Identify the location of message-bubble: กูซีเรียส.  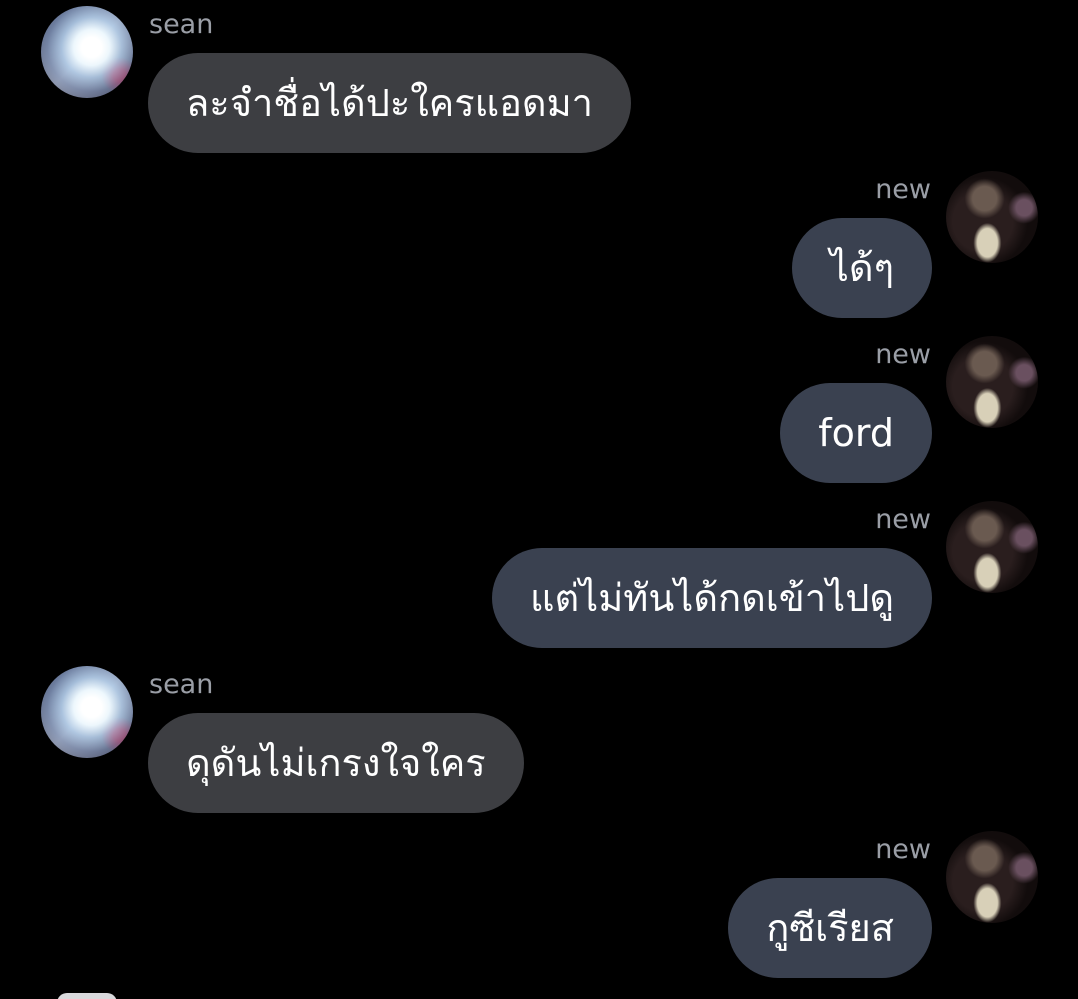
(830, 928).